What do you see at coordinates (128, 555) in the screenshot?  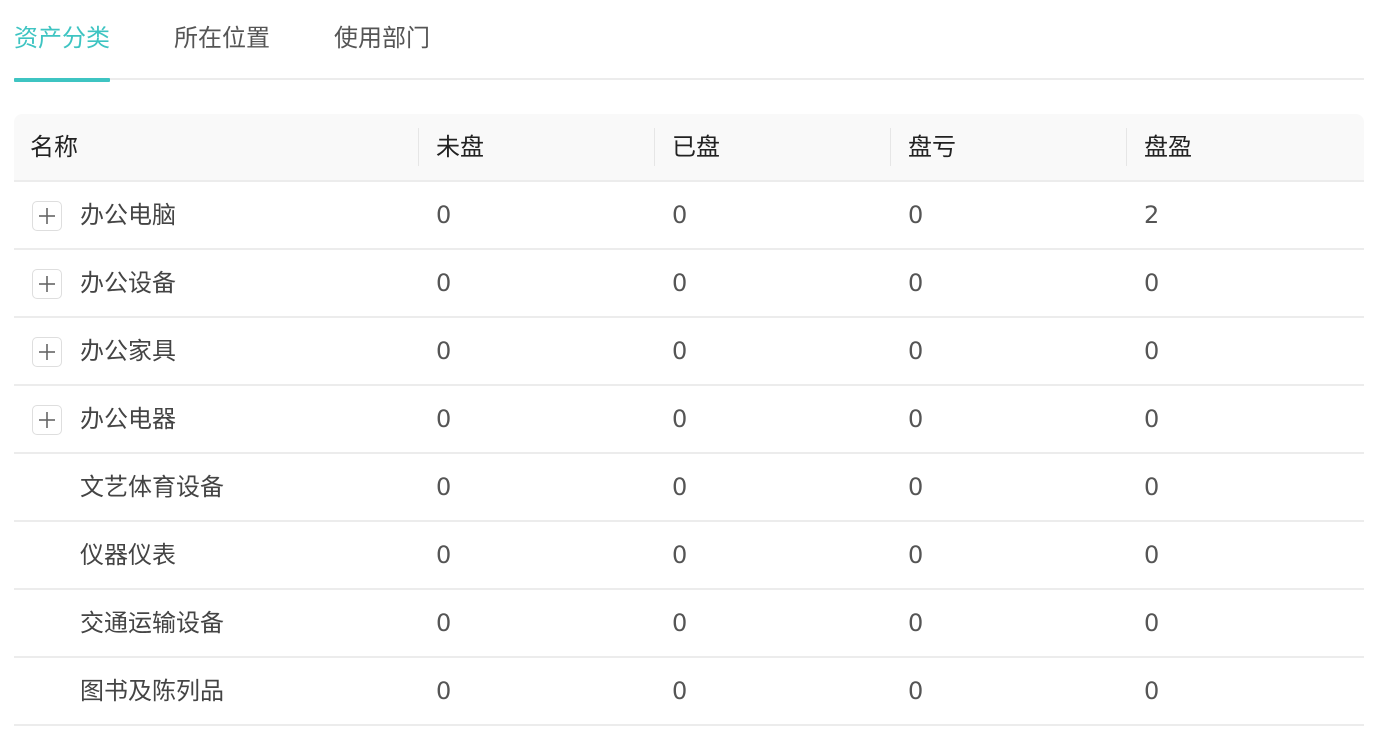 I see `category-name: 仪器仪表` at bounding box center [128, 555].